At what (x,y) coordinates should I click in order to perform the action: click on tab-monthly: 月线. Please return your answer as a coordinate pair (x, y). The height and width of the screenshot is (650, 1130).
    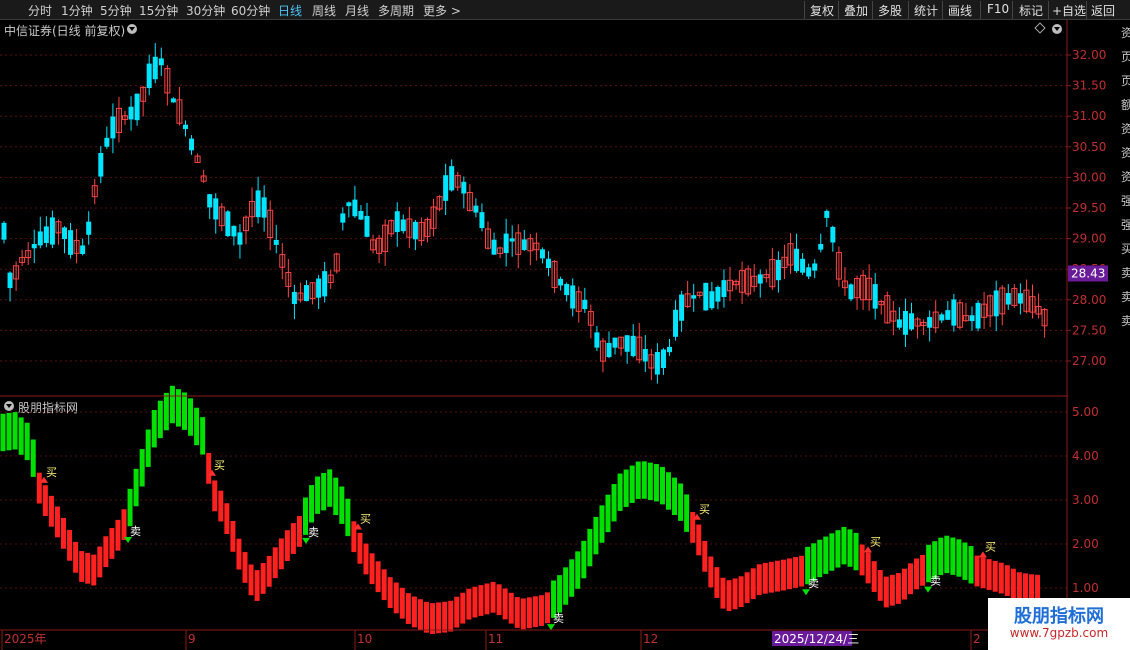
    Looking at the image, I should click on (357, 10).